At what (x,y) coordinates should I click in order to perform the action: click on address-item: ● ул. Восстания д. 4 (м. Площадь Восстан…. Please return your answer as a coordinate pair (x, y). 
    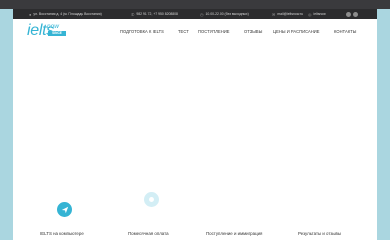
    Looking at the image, I should click on (65, 14).